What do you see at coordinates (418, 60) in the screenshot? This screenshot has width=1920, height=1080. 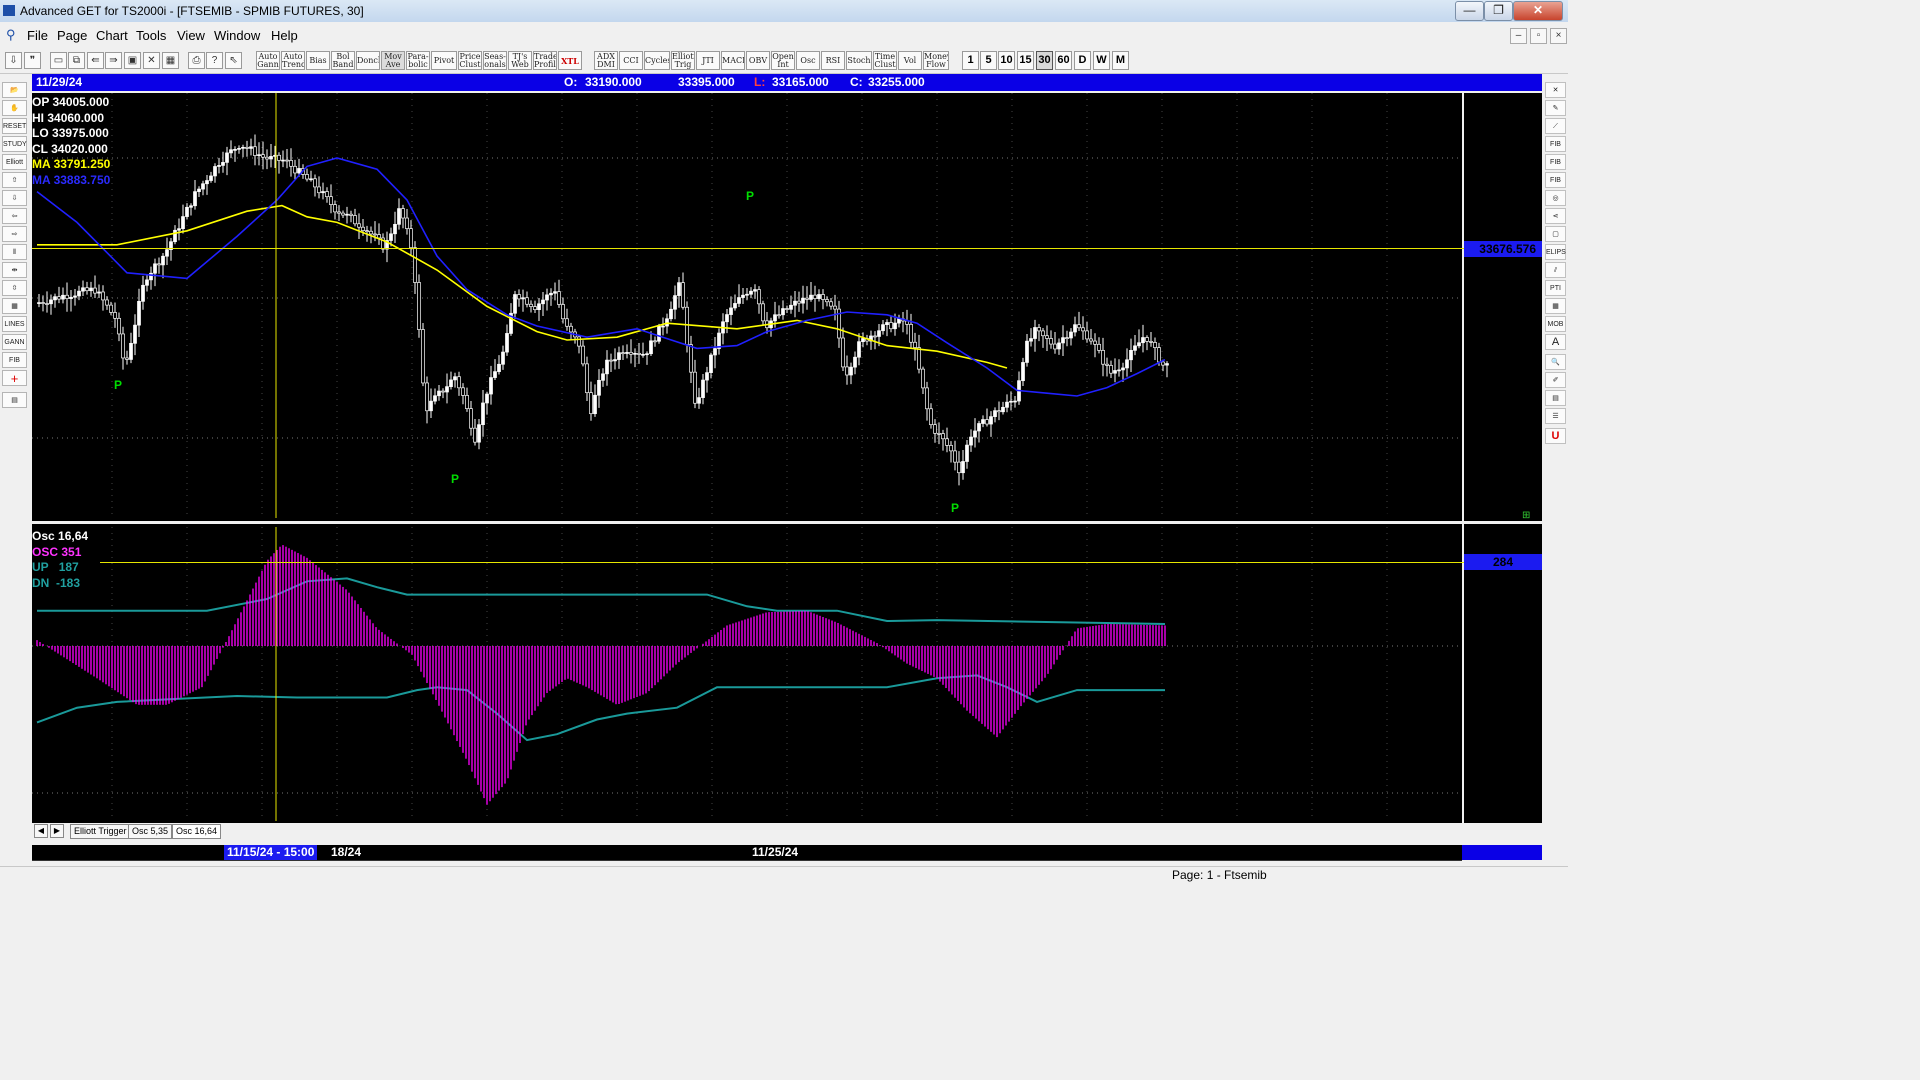 I see `tool-parabolic: Para- bolic` at bounding box center [418, 60].